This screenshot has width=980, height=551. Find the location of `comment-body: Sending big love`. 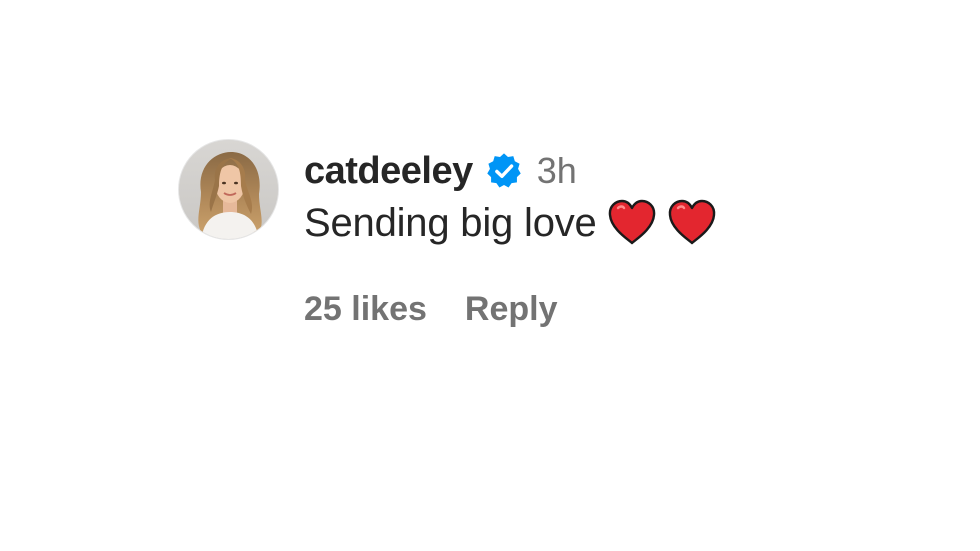

comment-body: Sending big love is located at coordinates (554, 223).